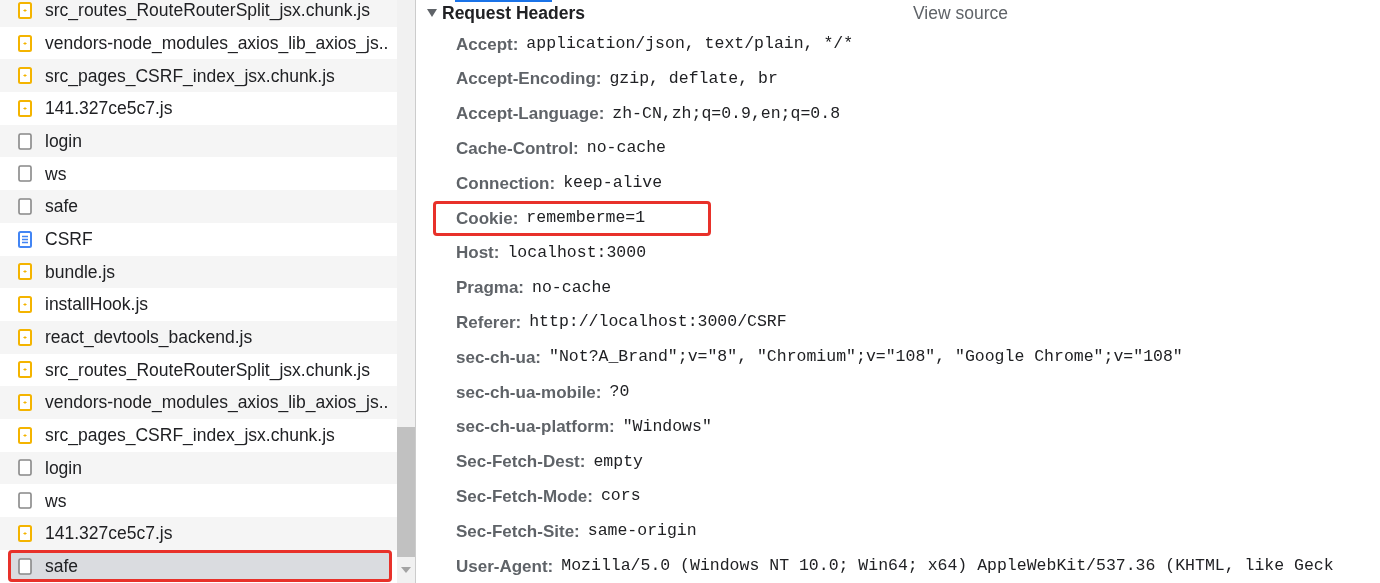  I want to click on request-row: CSRF, so click(198, 239).